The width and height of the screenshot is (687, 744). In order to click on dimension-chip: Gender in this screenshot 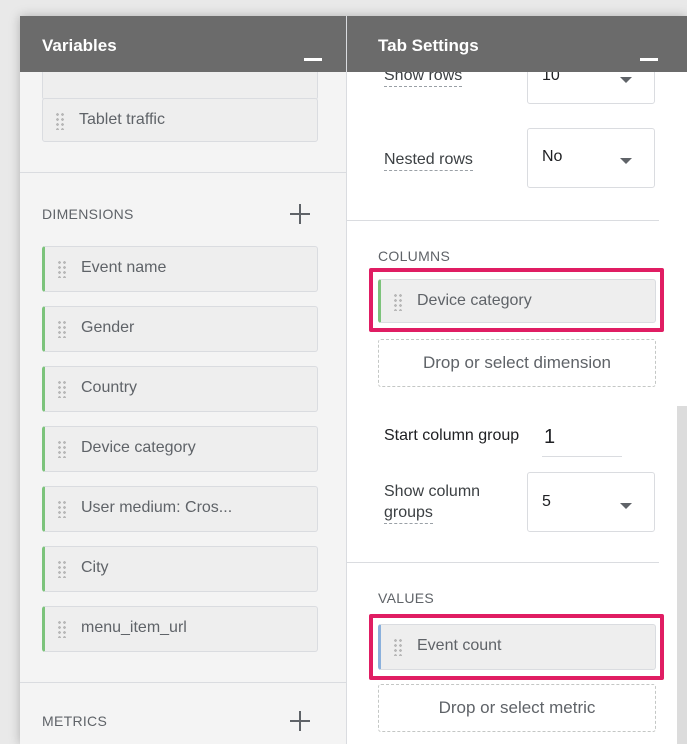, I will do `click(180, 329)`.